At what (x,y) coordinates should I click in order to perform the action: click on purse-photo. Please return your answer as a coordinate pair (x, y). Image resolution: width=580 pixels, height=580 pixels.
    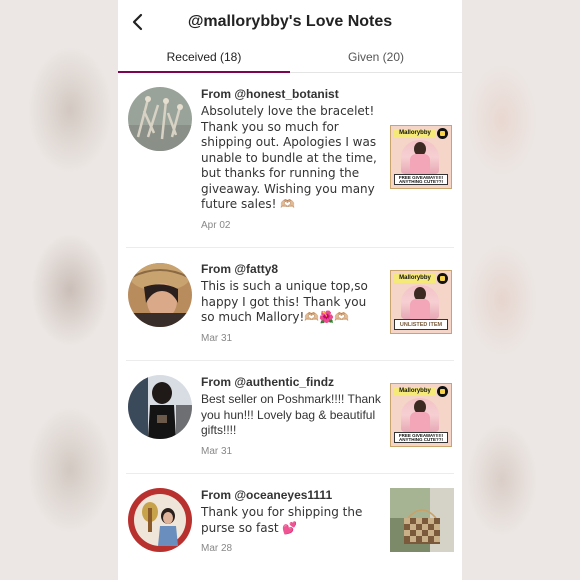
    Looking at the image, I should click on (422, 520).